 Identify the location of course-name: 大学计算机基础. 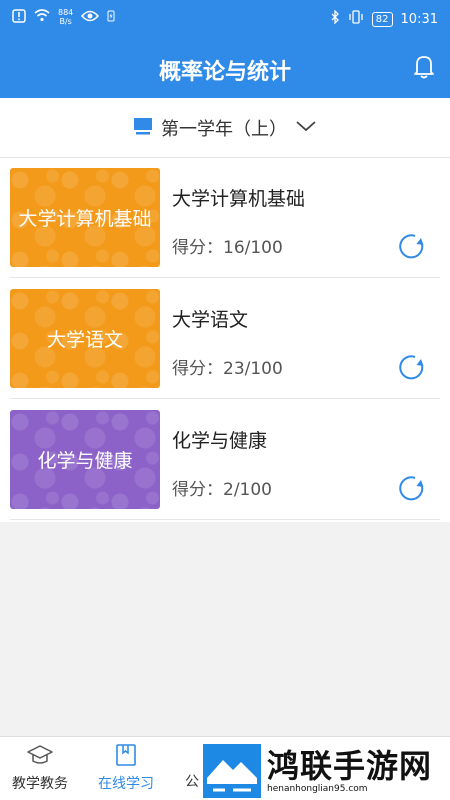
(239, 199).